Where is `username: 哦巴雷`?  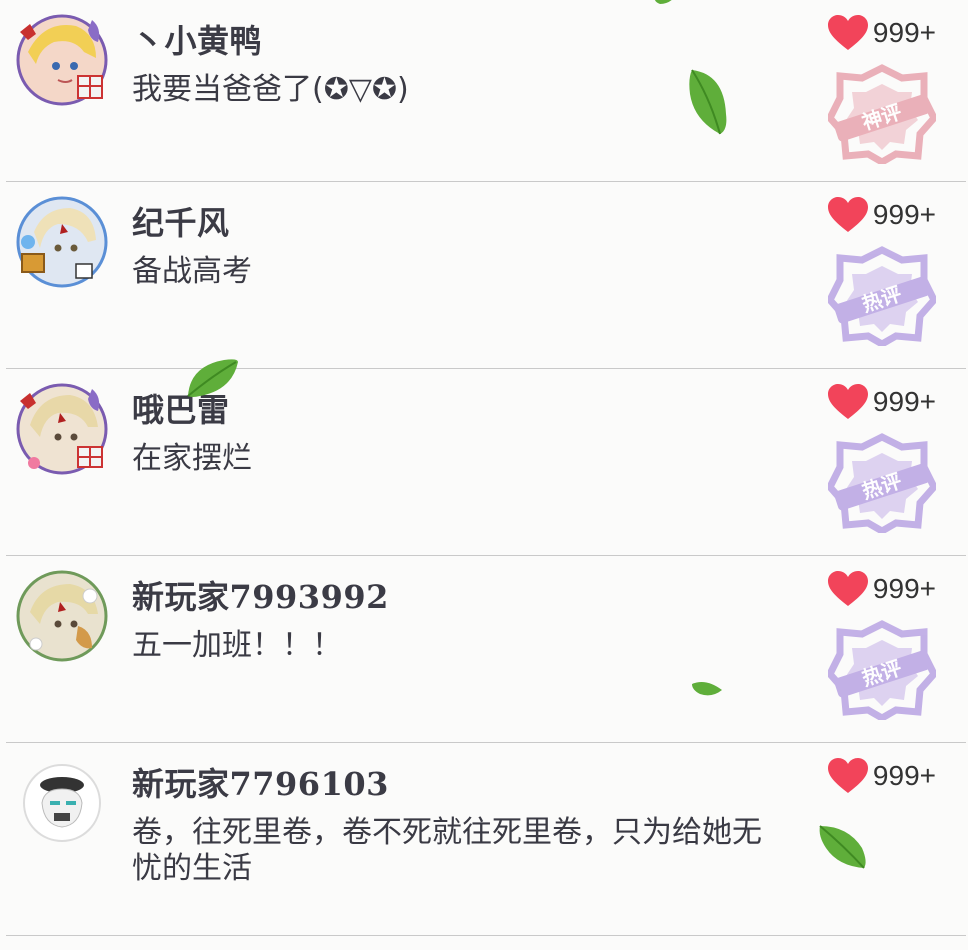 username: 哦巴雷 is located at coordinates (181, 408).